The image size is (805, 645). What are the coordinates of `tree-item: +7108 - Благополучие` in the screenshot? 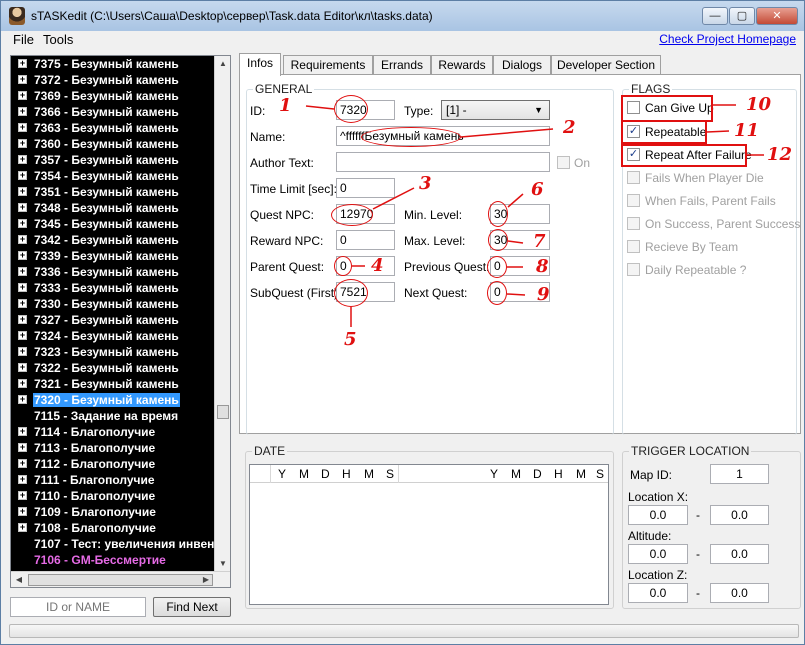 It's located at (113, 528).